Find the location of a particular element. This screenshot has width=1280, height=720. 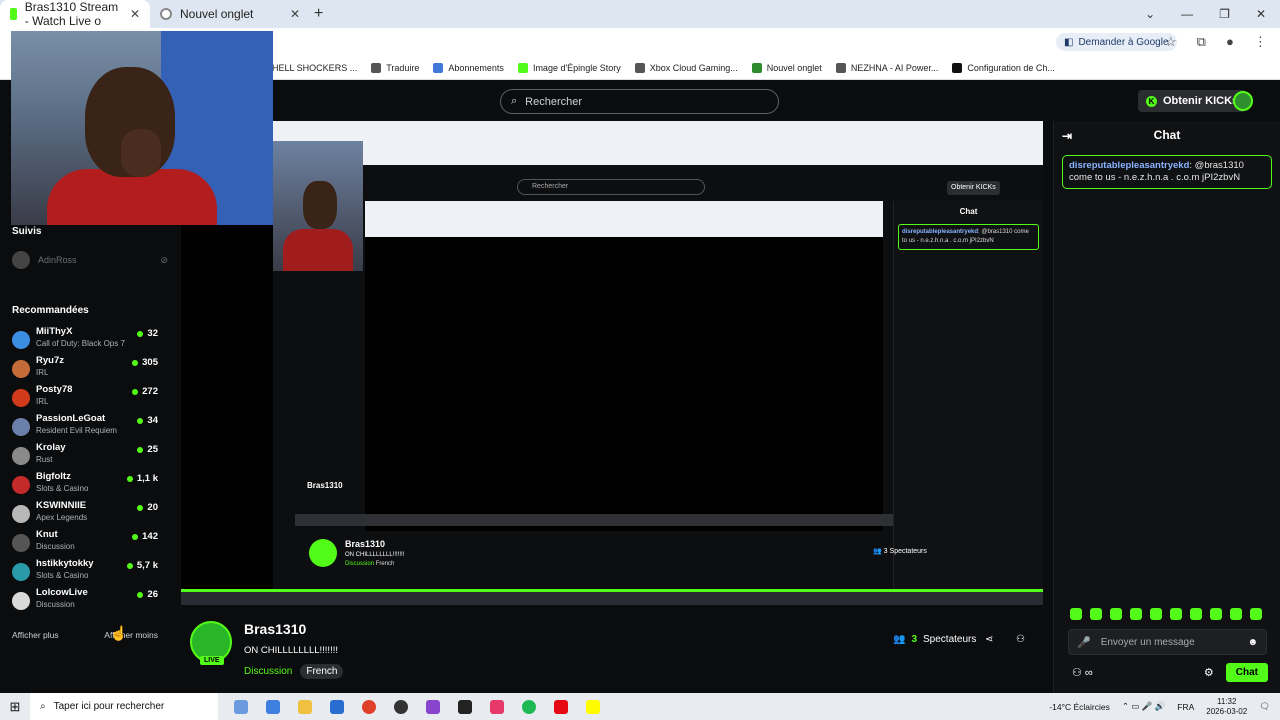

add-friend-icon: ⚇ is located at coordinates (1020, 639).